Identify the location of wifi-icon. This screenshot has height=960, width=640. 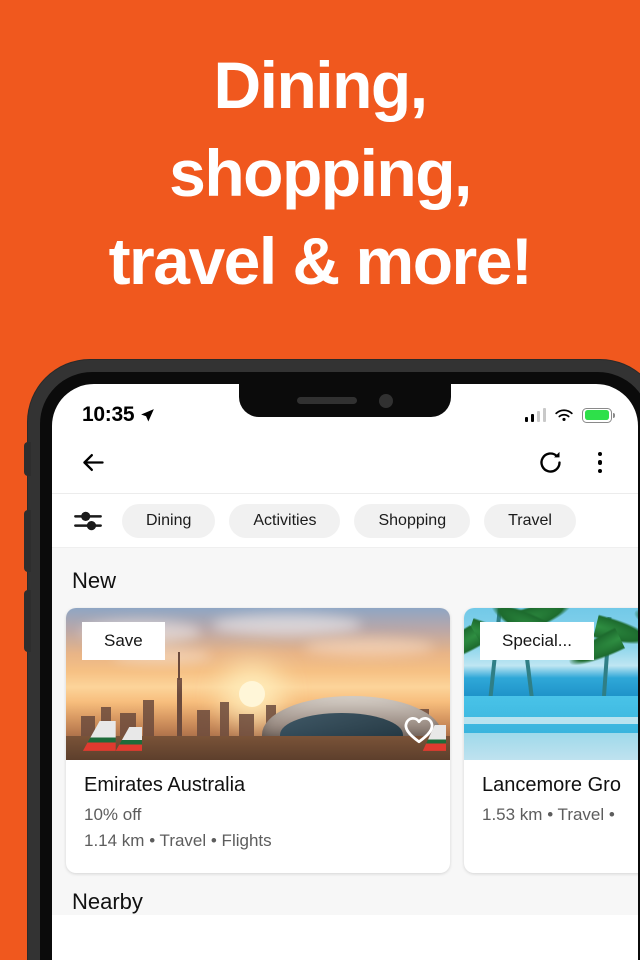
(564, 414).